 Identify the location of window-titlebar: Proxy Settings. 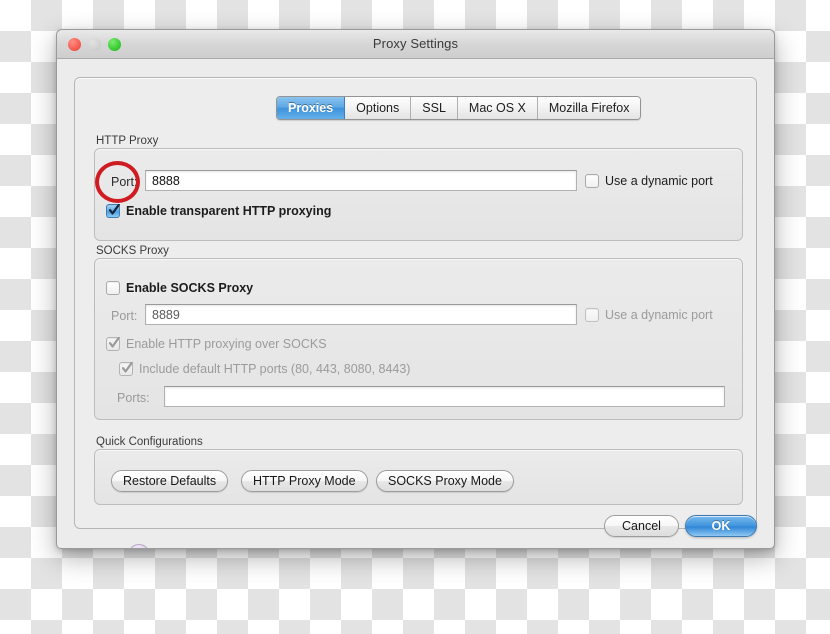
(415, 44).